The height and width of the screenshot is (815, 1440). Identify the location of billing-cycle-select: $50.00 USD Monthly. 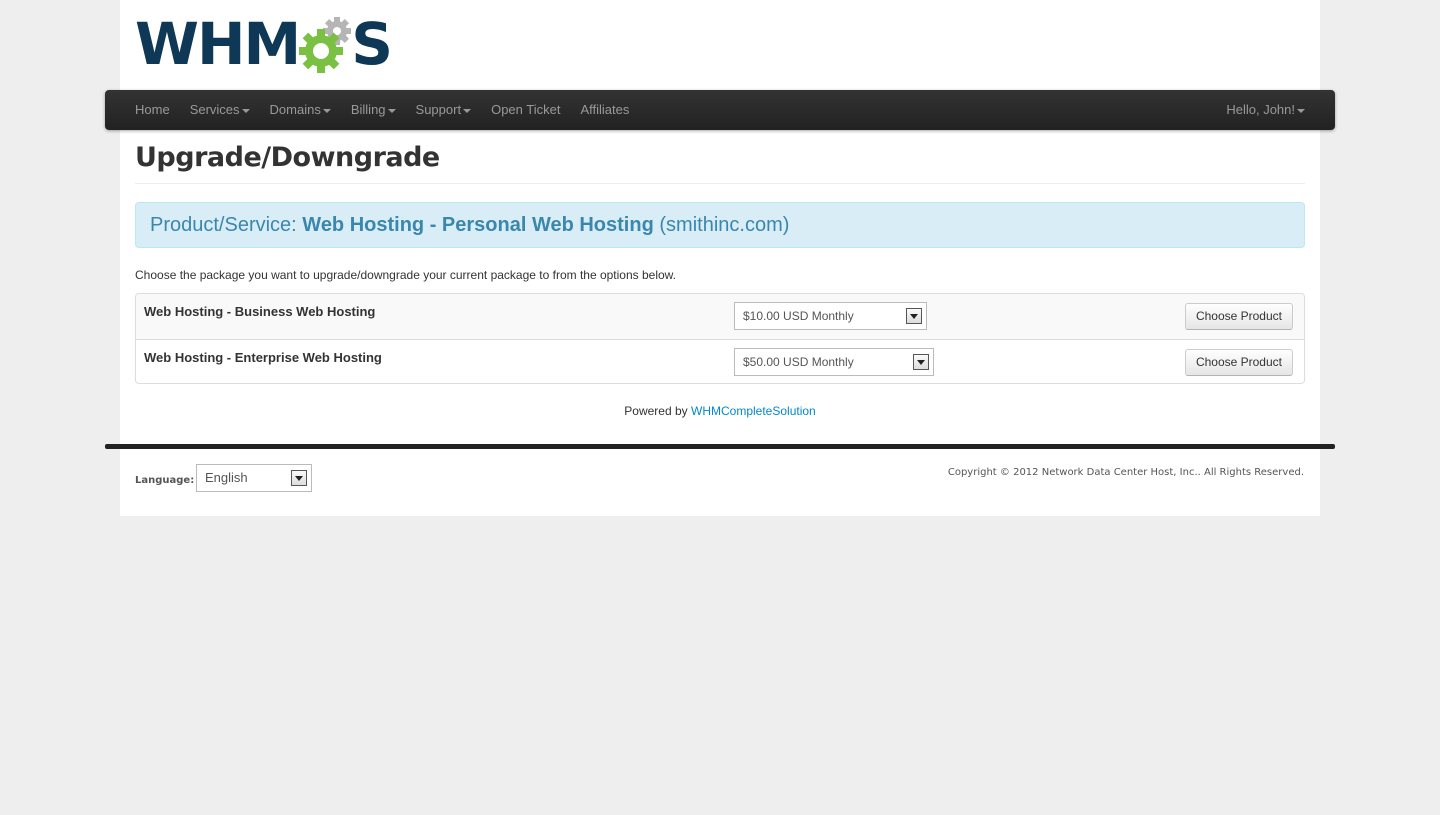
(834, 362).